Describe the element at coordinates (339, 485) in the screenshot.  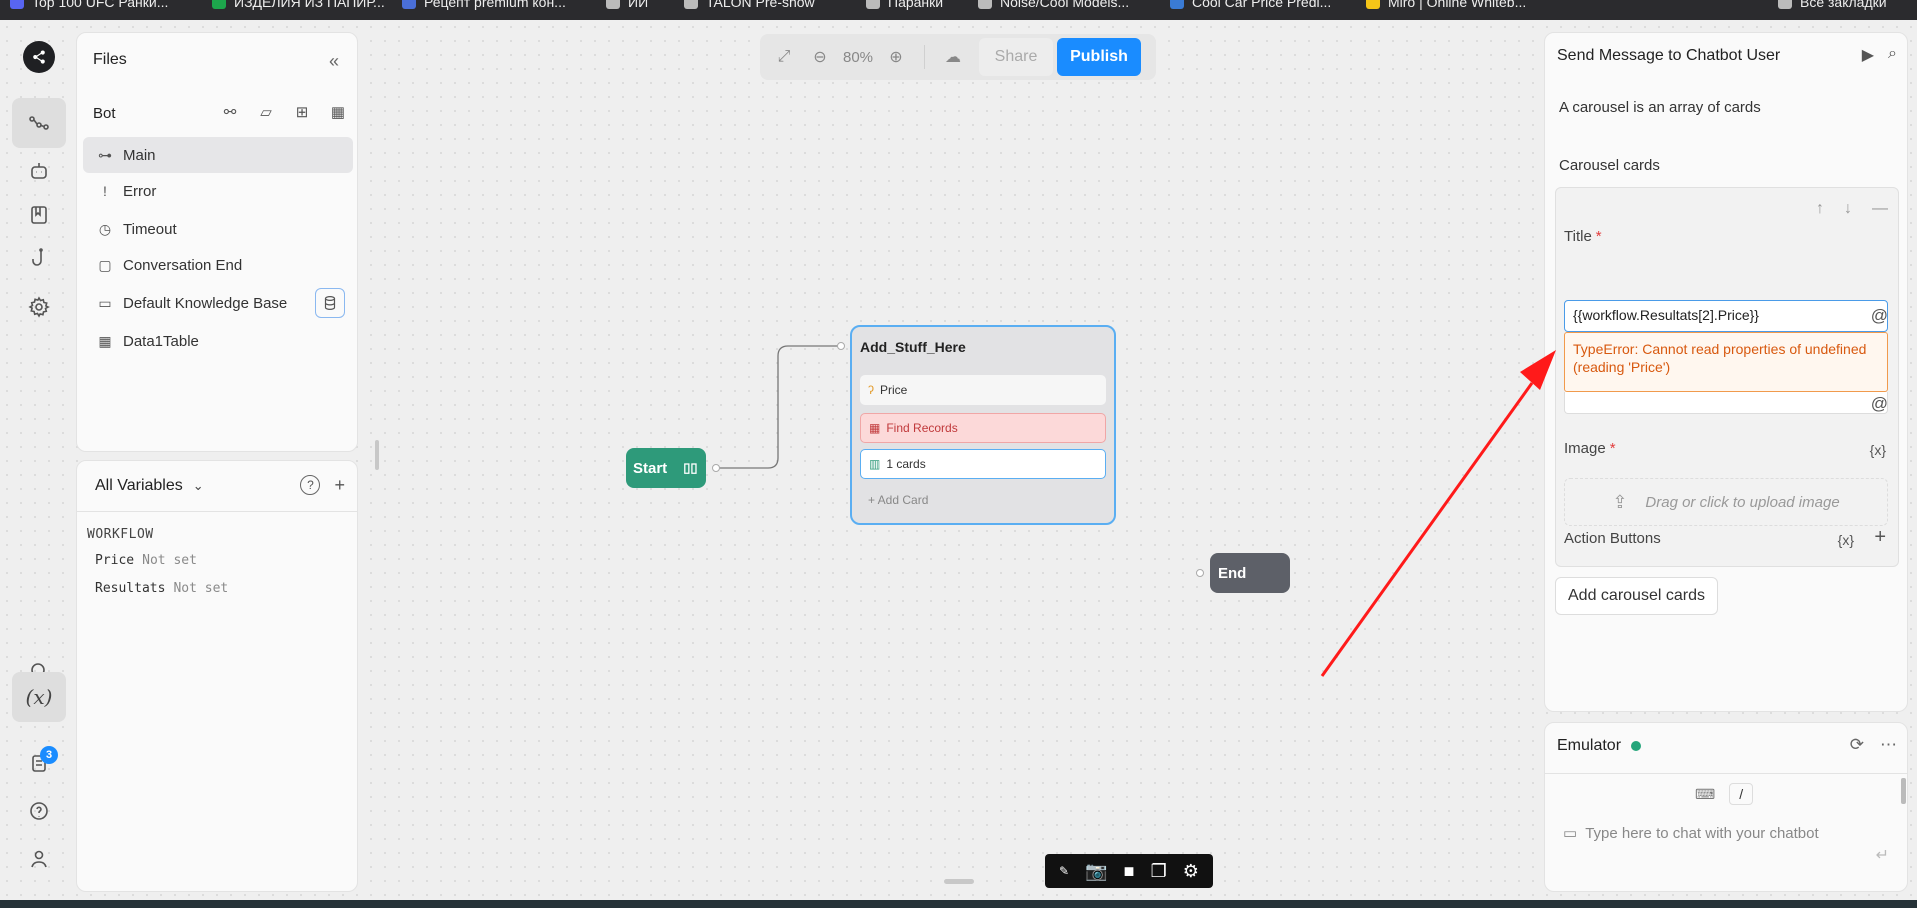
I see `add-variable-icon: +` at that location.